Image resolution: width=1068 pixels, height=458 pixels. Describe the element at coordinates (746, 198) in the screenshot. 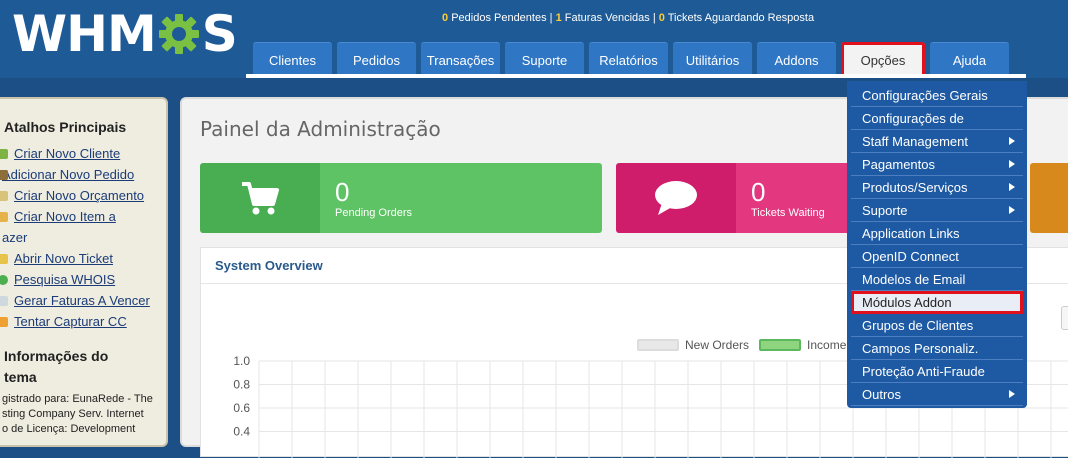

I see `tickets-waiting-card: 0 Tickets Waiting` at that location.